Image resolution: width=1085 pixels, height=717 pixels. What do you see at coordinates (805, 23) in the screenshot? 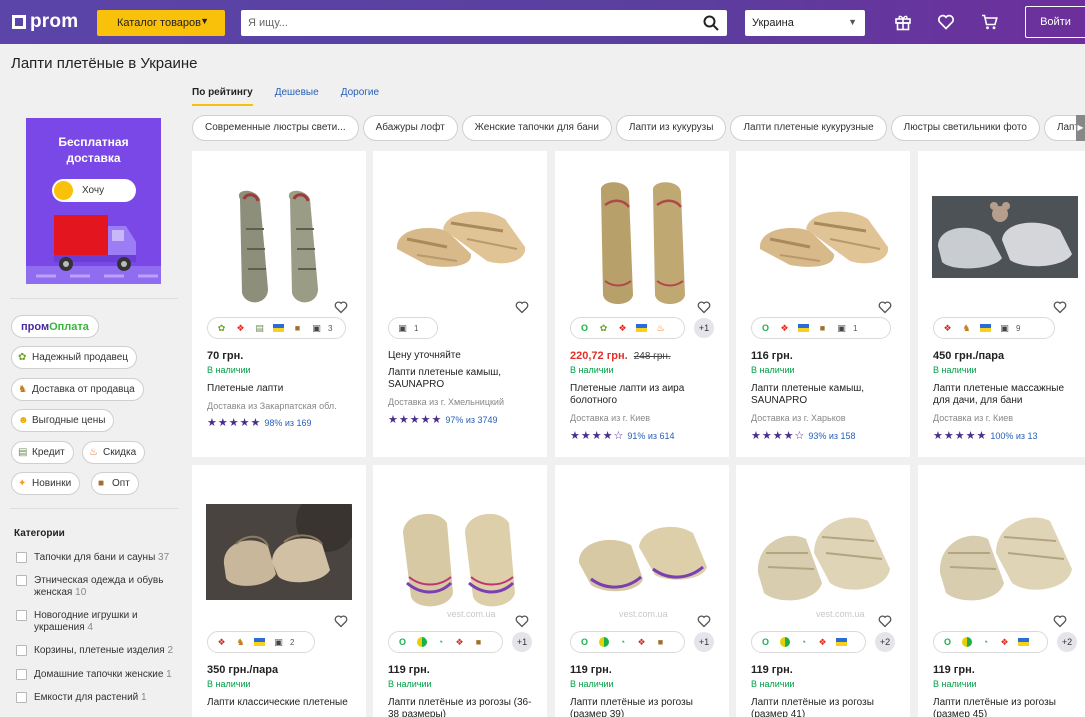
I see `region-select: Украина ▼` at bounding box center [805, 23].